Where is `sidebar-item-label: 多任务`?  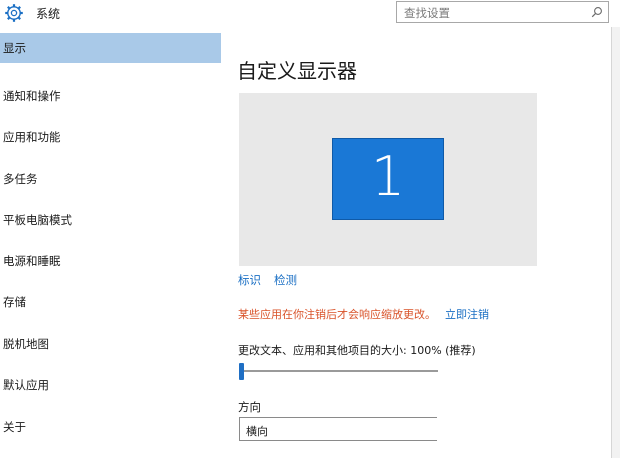 sidebar-item-label: 多任务 is located at coordinates (20, 179).